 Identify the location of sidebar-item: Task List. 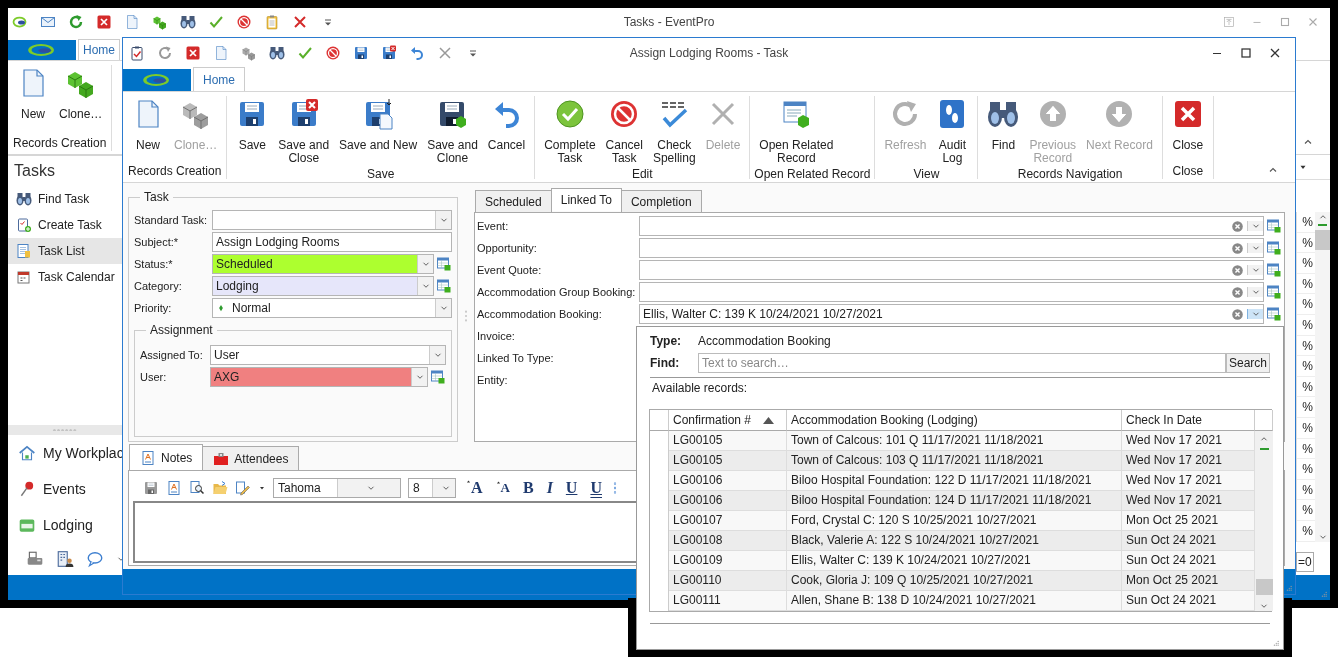
(65, 251).